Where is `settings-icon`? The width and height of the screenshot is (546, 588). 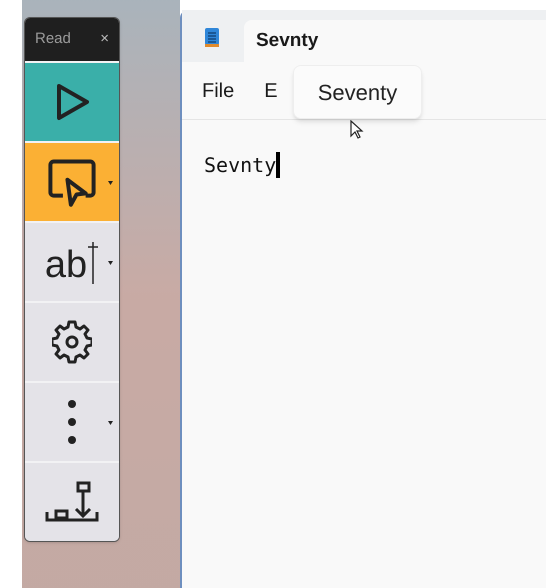
settings-icon is located at coordinates (72, 342).